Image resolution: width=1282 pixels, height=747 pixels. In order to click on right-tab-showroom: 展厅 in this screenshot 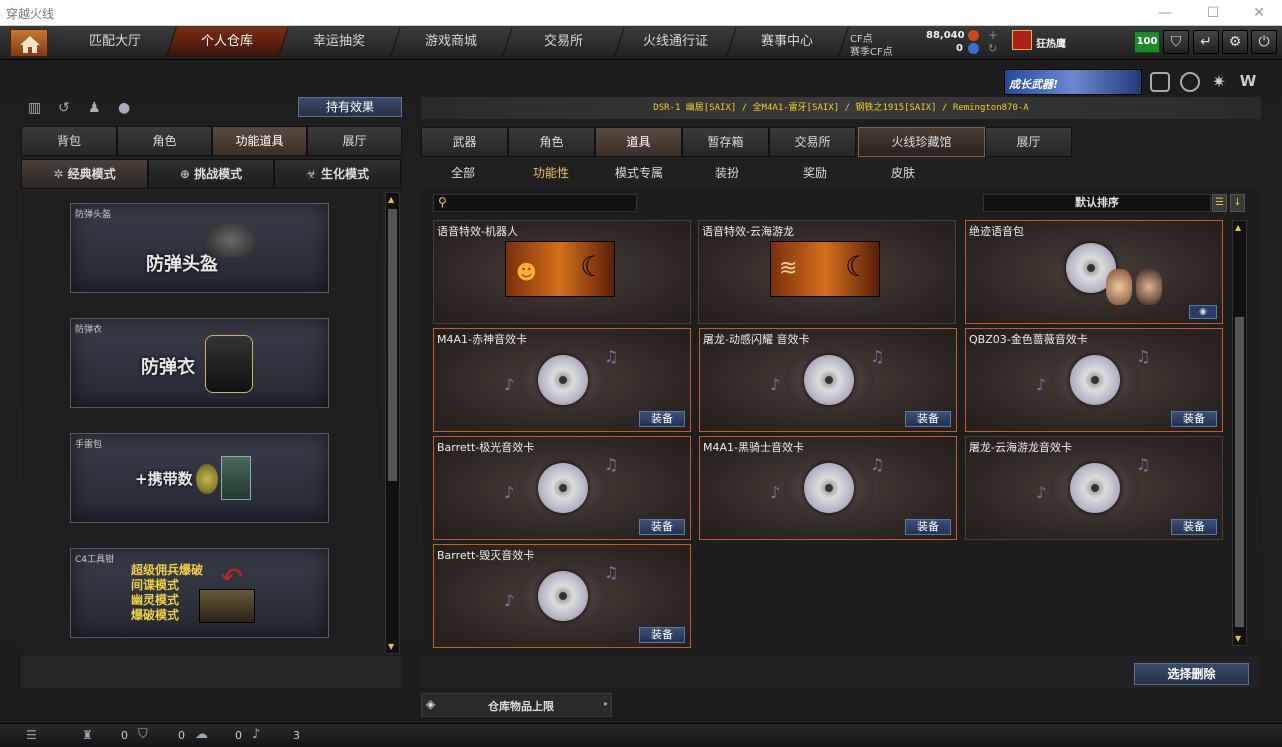, I will do `click(1028, 142)`.